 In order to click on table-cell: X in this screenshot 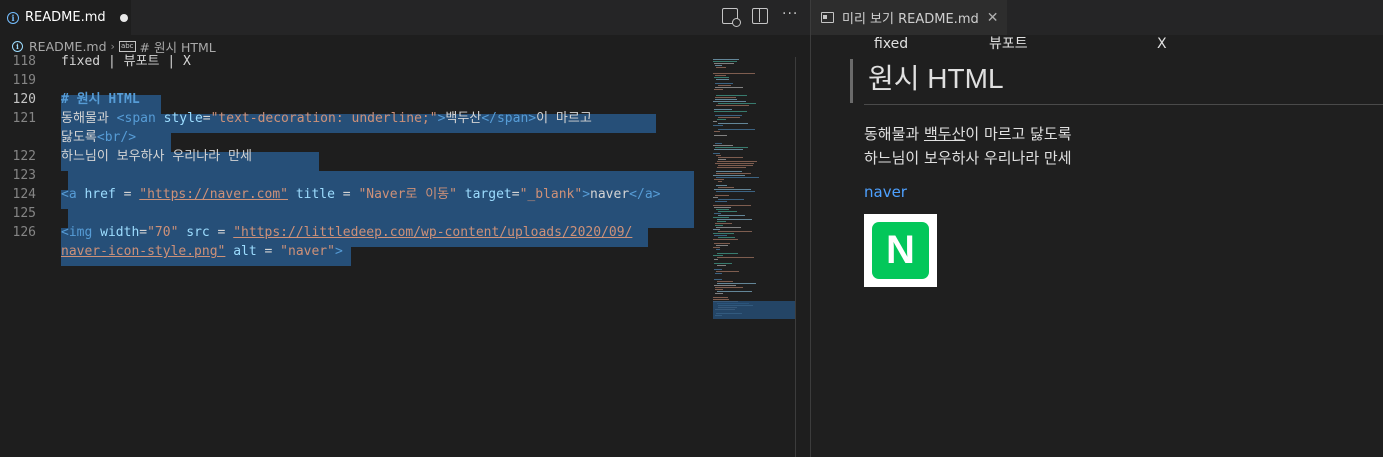, I will do `click(1162, 44)`.